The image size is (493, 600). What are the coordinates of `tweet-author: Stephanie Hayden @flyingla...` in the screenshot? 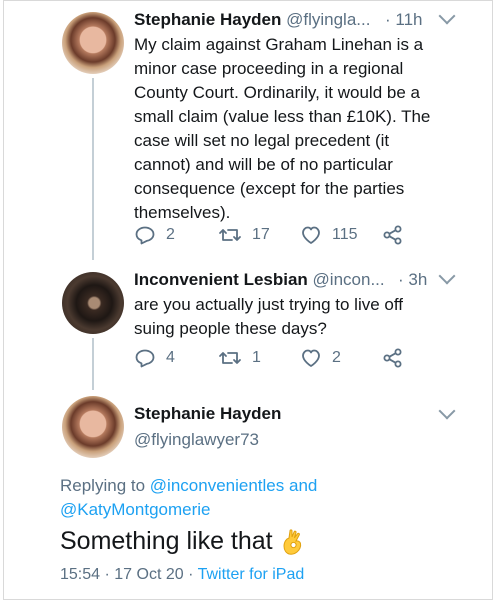 It's located at (252, 20).